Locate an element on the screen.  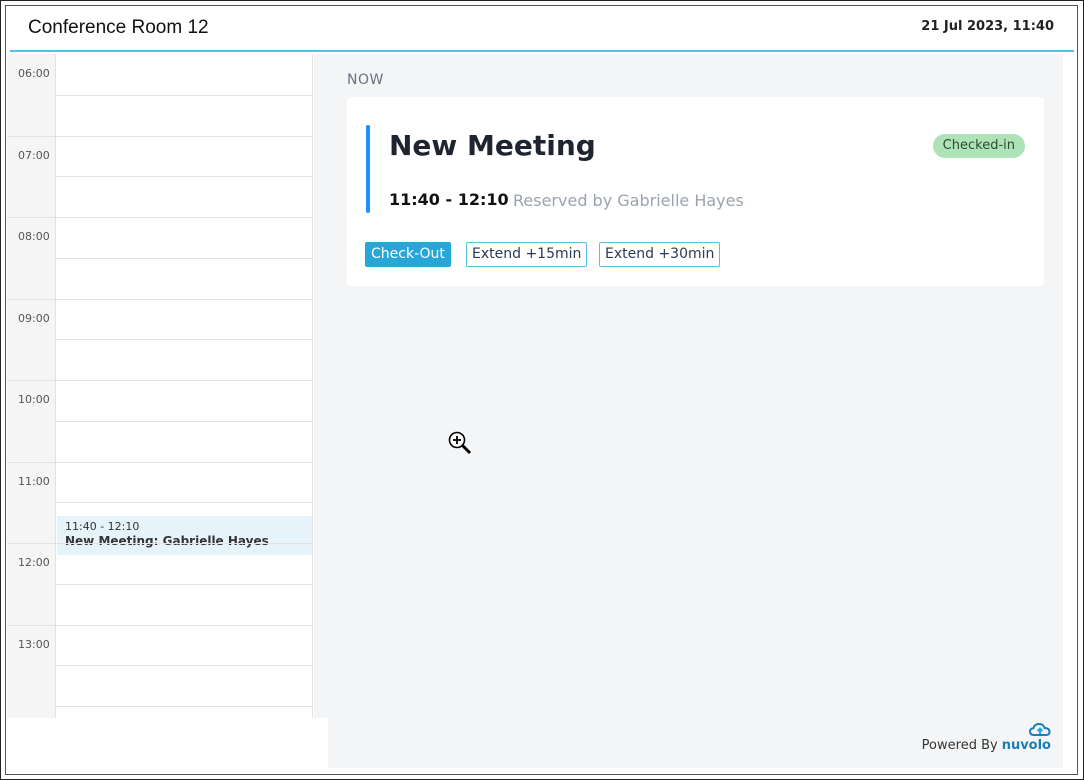
zoom-in-cursor-icon is located at coordinates (460, 443).